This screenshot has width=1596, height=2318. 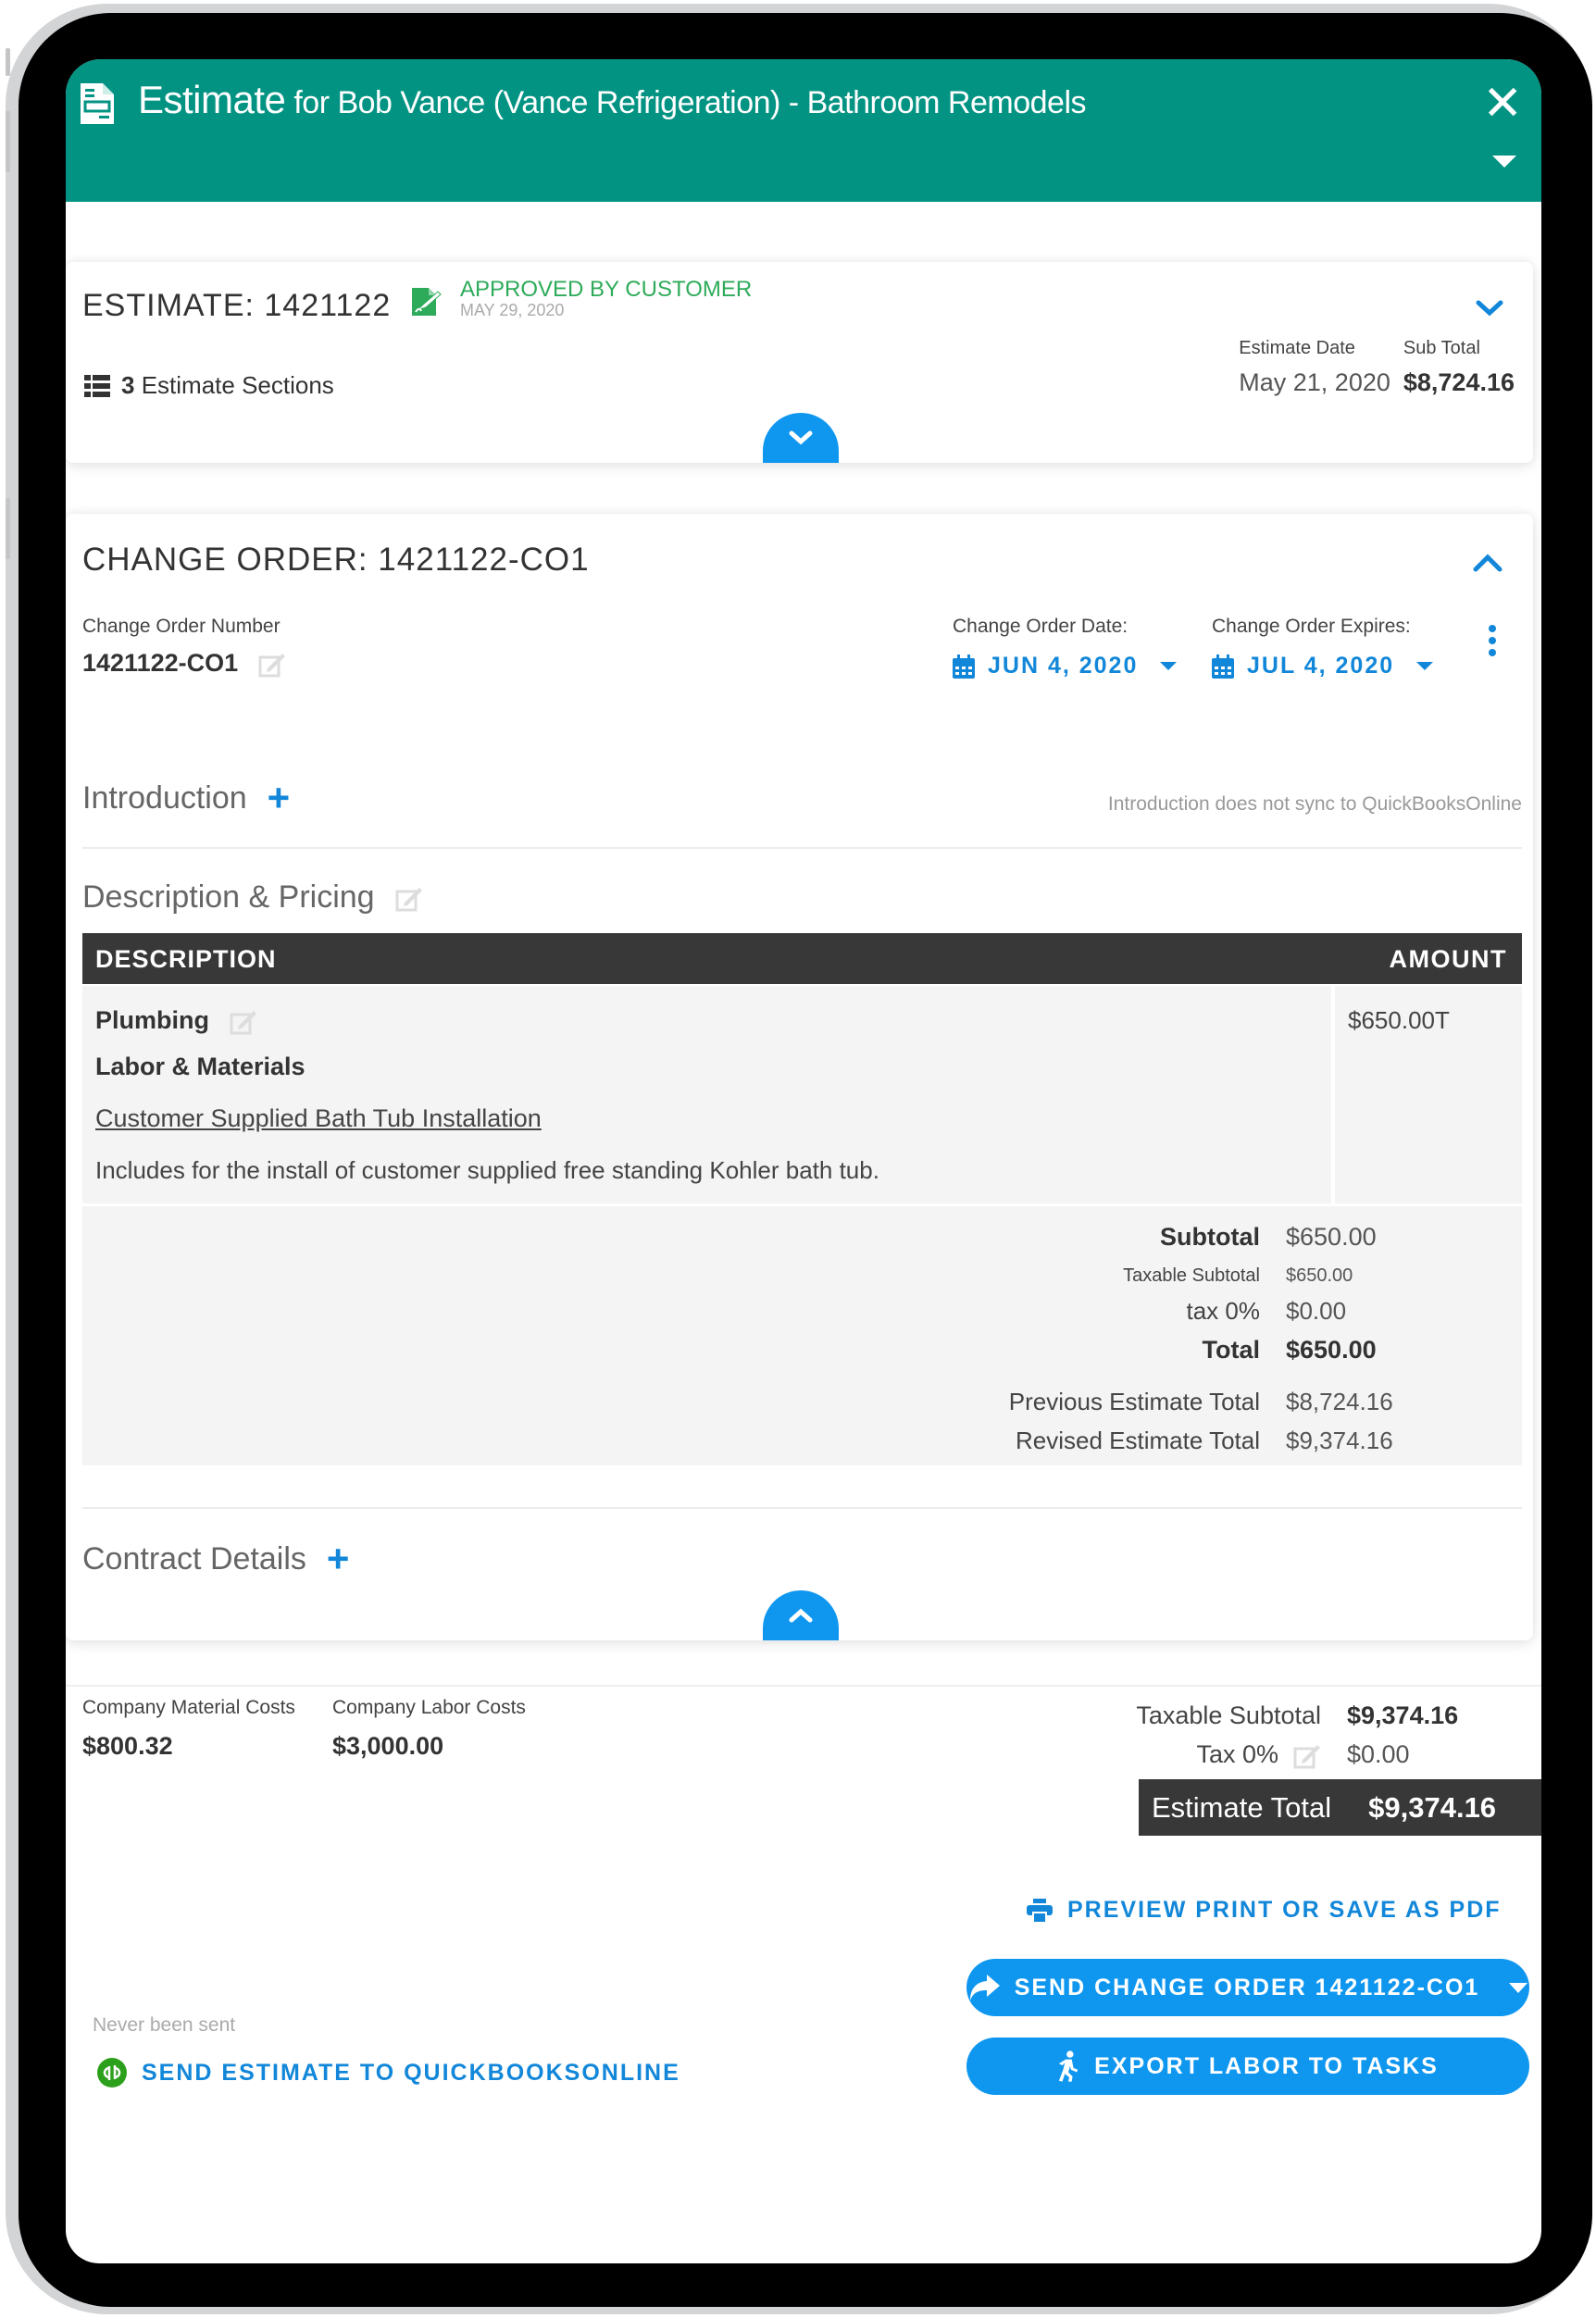 I want to click on introduction-label: Introduction, so click(x=164, y=797).